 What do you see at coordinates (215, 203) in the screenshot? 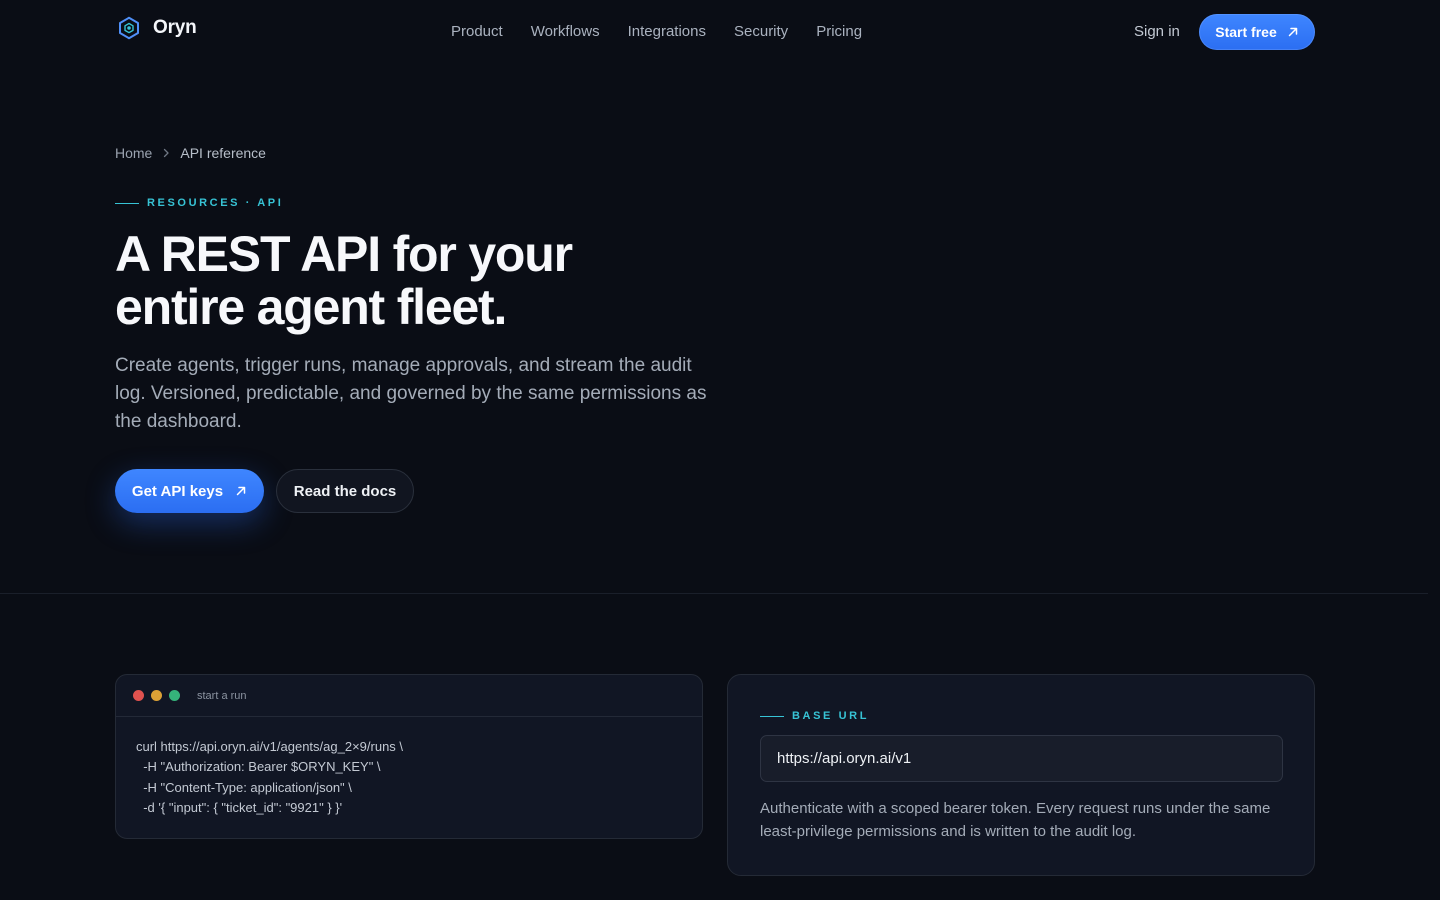
I see `hero-eyebrow-text: RESOURCES · API` at bounding box center [215, 203].